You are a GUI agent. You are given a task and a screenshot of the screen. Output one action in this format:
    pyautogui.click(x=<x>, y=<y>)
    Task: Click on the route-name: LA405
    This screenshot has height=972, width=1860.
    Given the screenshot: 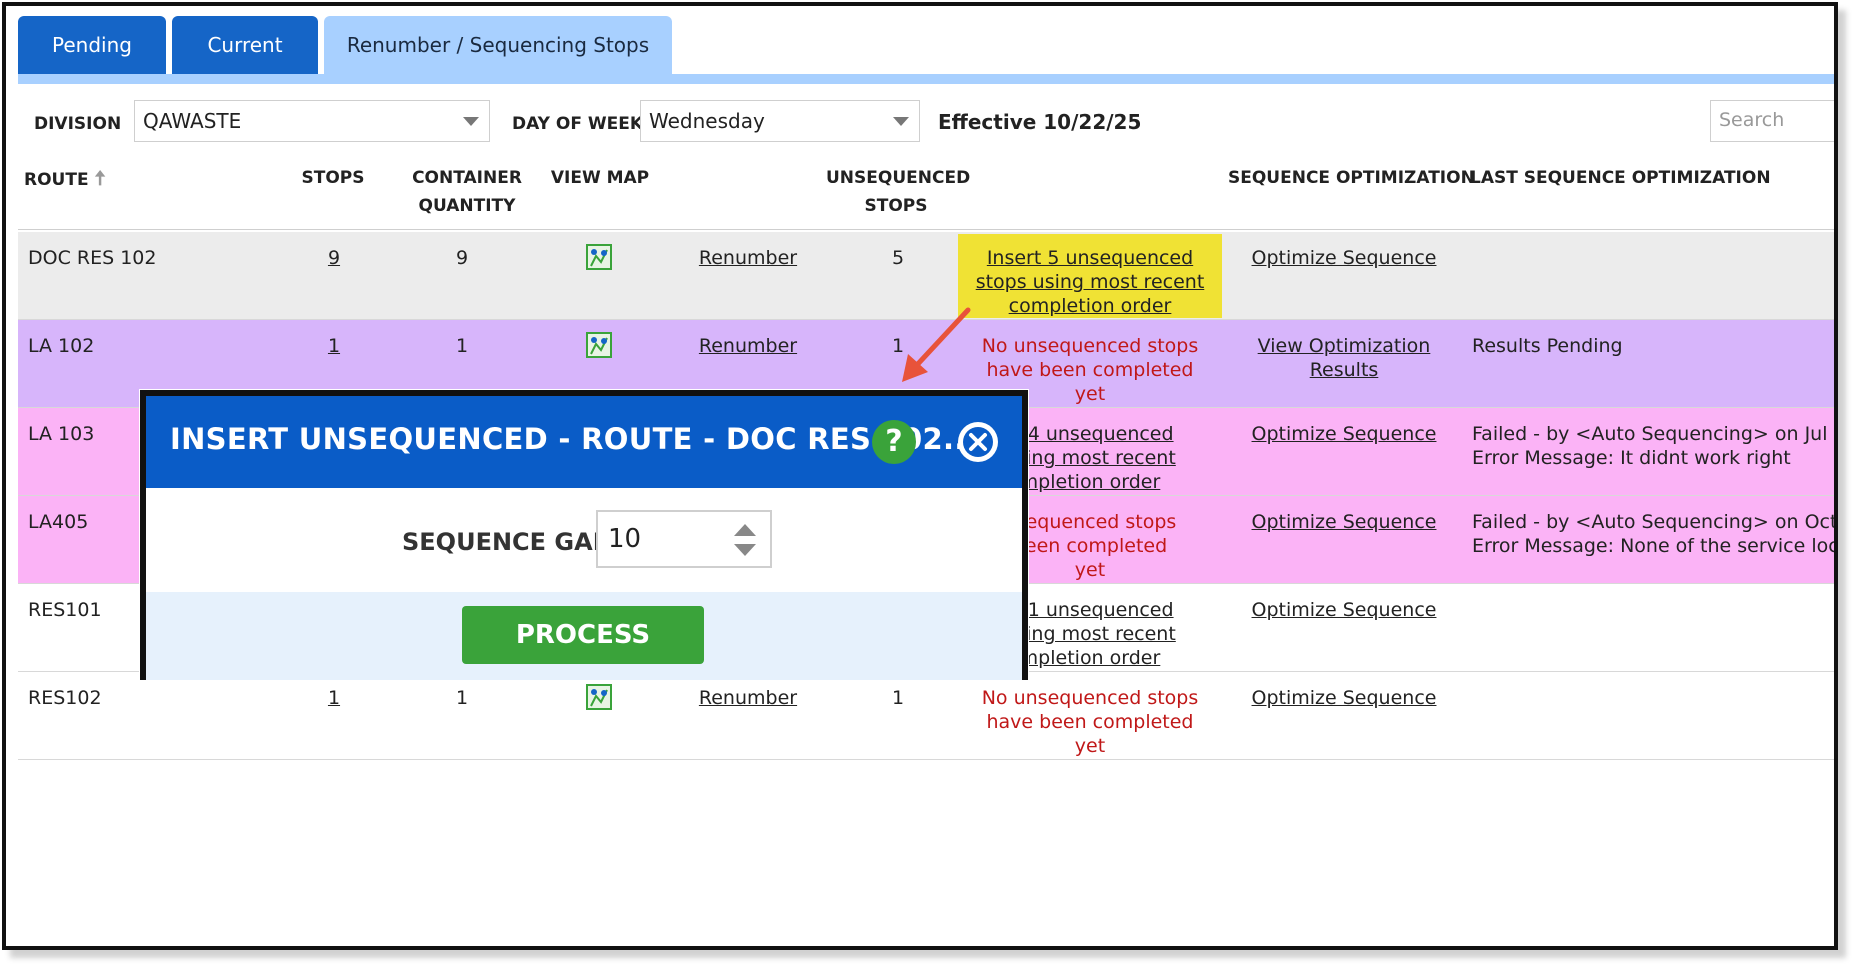 What is the action you would take?
    pyautogui.click(x=58, y=522)
    